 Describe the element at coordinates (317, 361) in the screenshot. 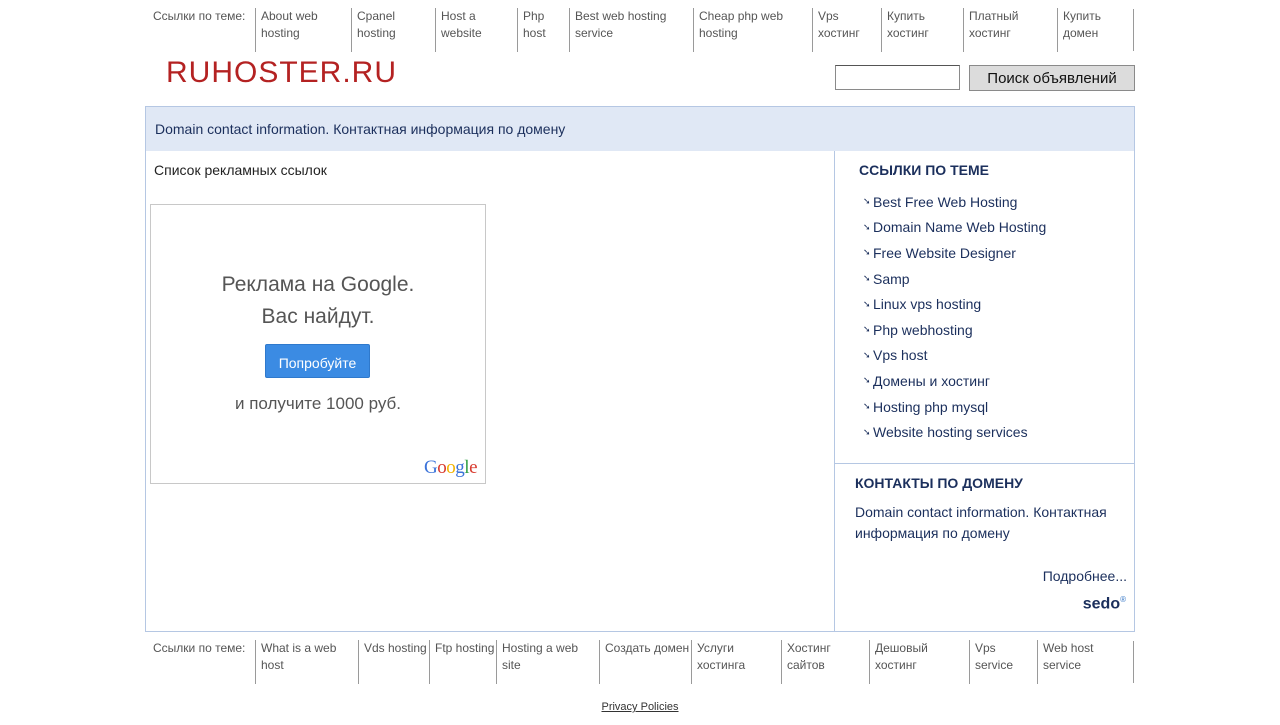

I see `ad-try-button: Попробуйте` at that location.